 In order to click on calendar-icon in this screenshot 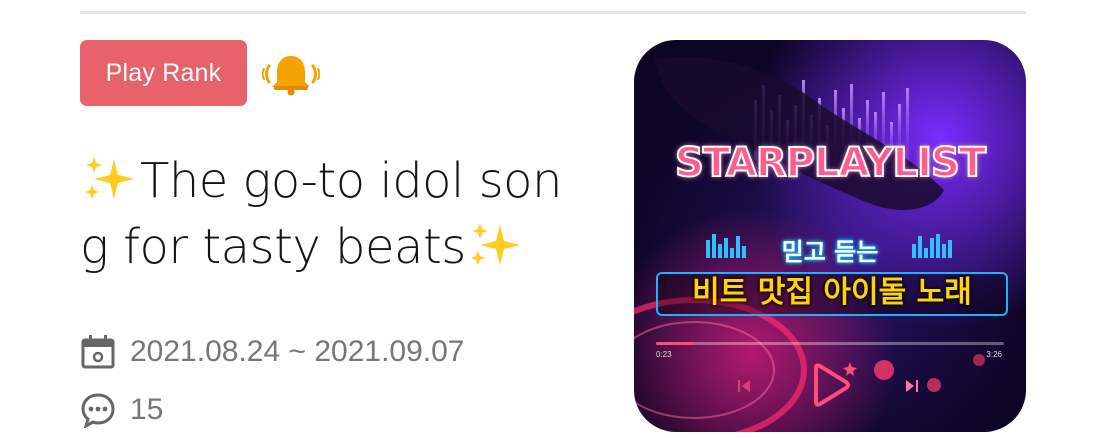, I will do `click(98, 352)`.